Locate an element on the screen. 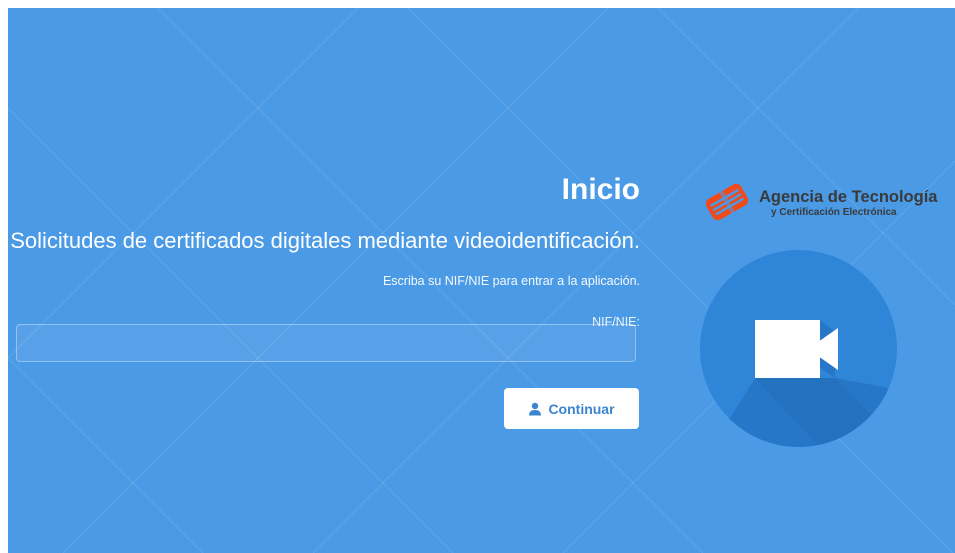 Image resolution: width=955 pixels, height=553 pixels. agency-tagline: y Certificación Electrónica is located at coordinates (834, 212).